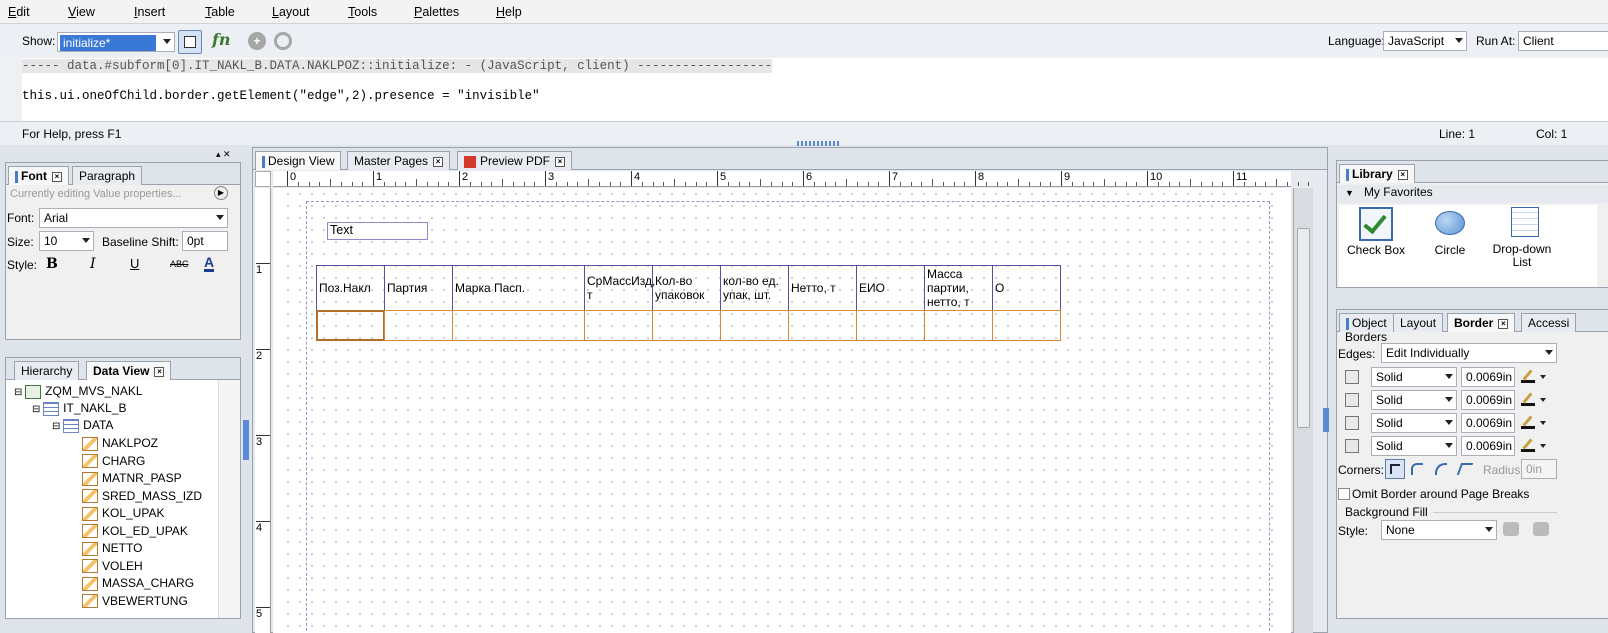 The image size is (1608, 633). What do you see at coordinates (1549, 322) in the screenshot?
I see `tab-accessibility: Accessi` at bounding box center [1549, 322].